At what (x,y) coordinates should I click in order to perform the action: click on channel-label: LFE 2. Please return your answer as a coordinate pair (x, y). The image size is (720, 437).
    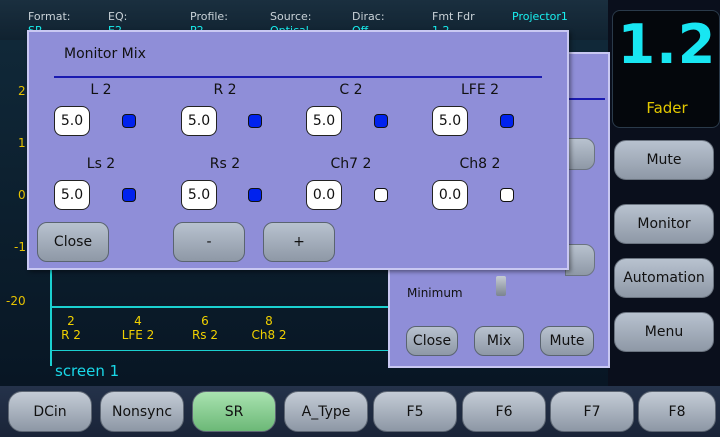
    Looking at the image, I should click on (480, 90).